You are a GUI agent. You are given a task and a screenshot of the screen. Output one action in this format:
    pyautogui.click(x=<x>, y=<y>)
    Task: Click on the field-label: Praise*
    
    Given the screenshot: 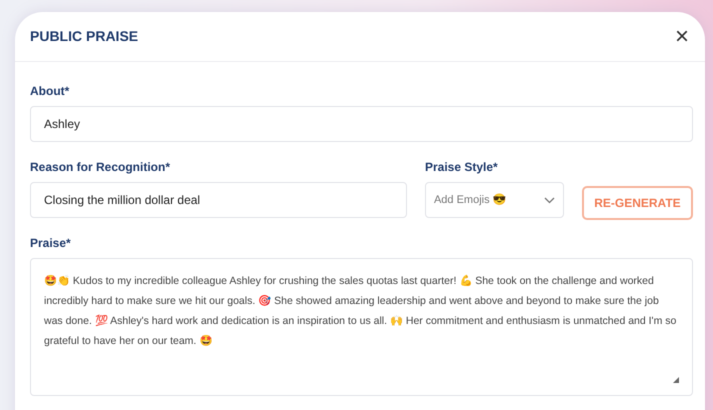 What is the action you would take?
    pyautogui.click(x=51, y=243)
    